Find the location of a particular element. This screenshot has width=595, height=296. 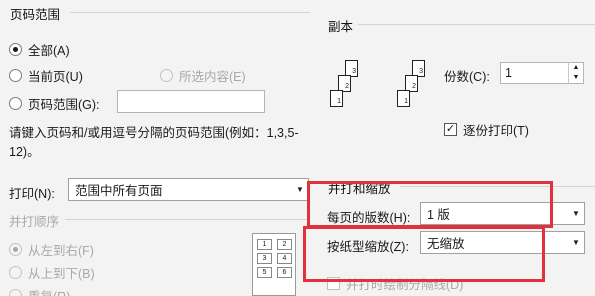

preview-cell: 4 is located at coordinates (284, 258).